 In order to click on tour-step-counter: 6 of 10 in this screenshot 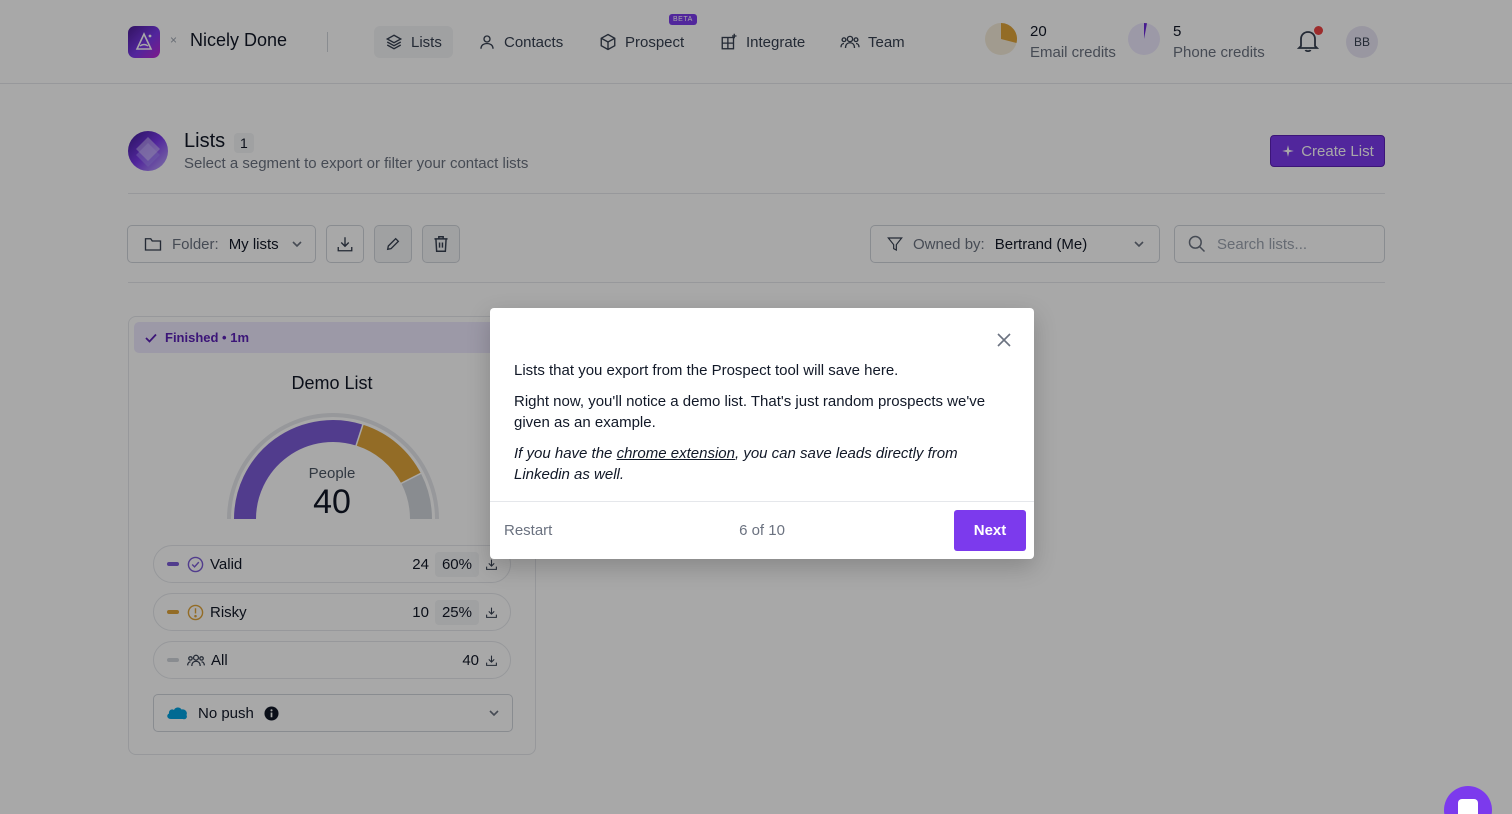, I will do `click(762, 530)`.